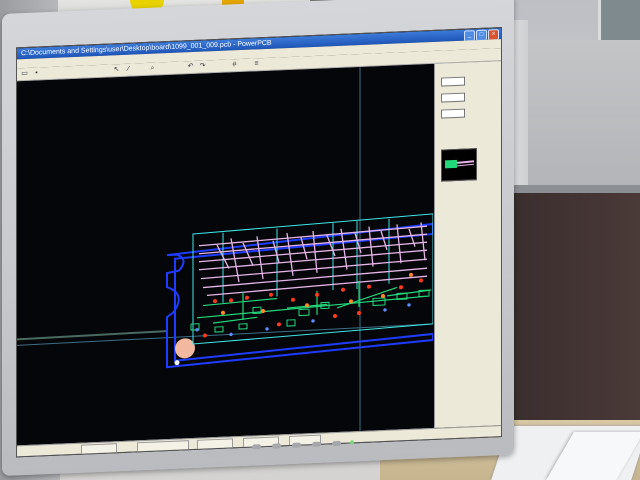 This screenshot has height=480, width=640. What do you see at coordinates (92, 335) in the screenshot?
I see `ratsnest-line` at bounding box center [92, 335].